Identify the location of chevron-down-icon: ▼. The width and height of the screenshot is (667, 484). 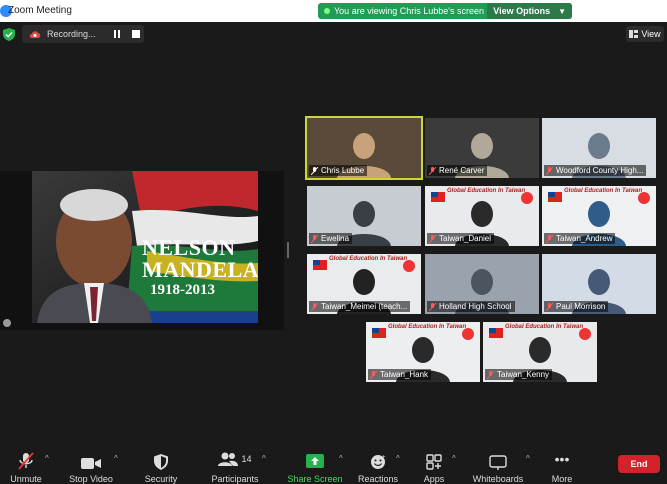
(562, 11).